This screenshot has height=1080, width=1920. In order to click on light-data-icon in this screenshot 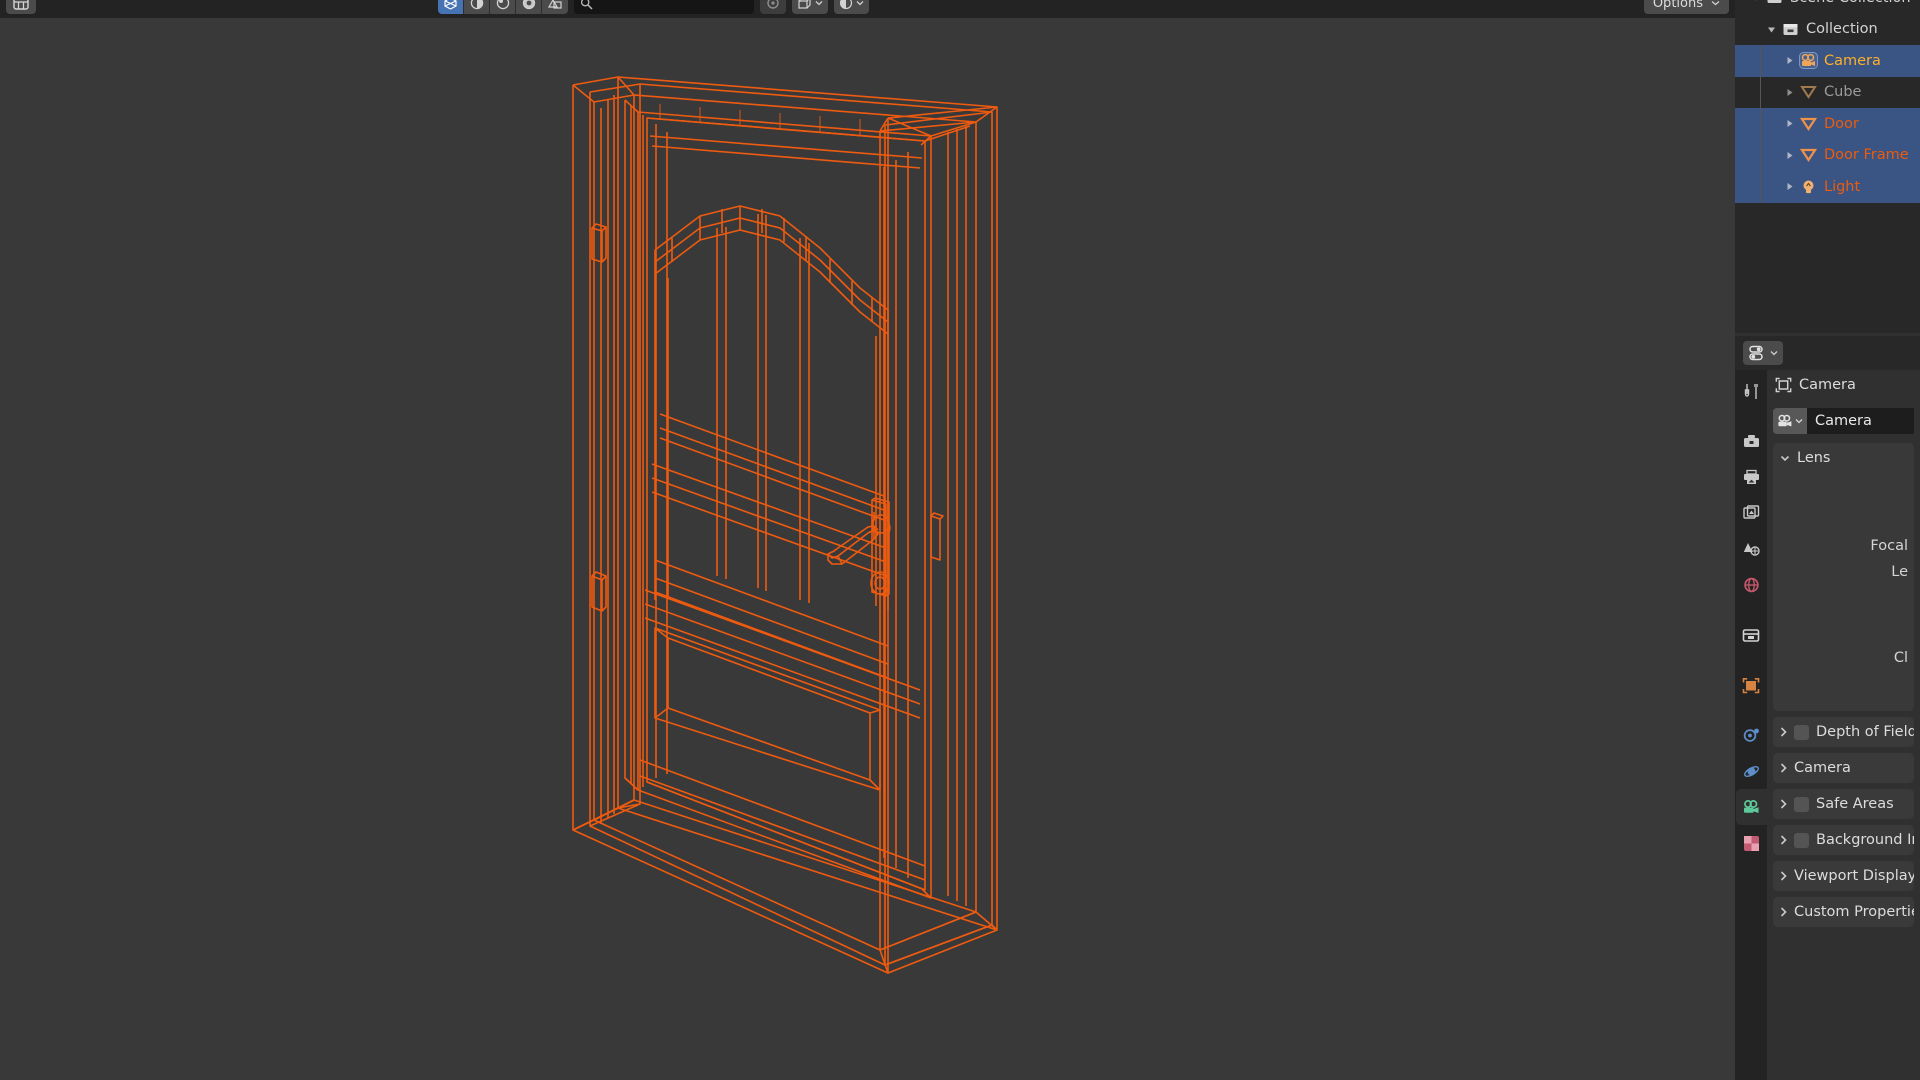, I will do `click(1808, 187)`.